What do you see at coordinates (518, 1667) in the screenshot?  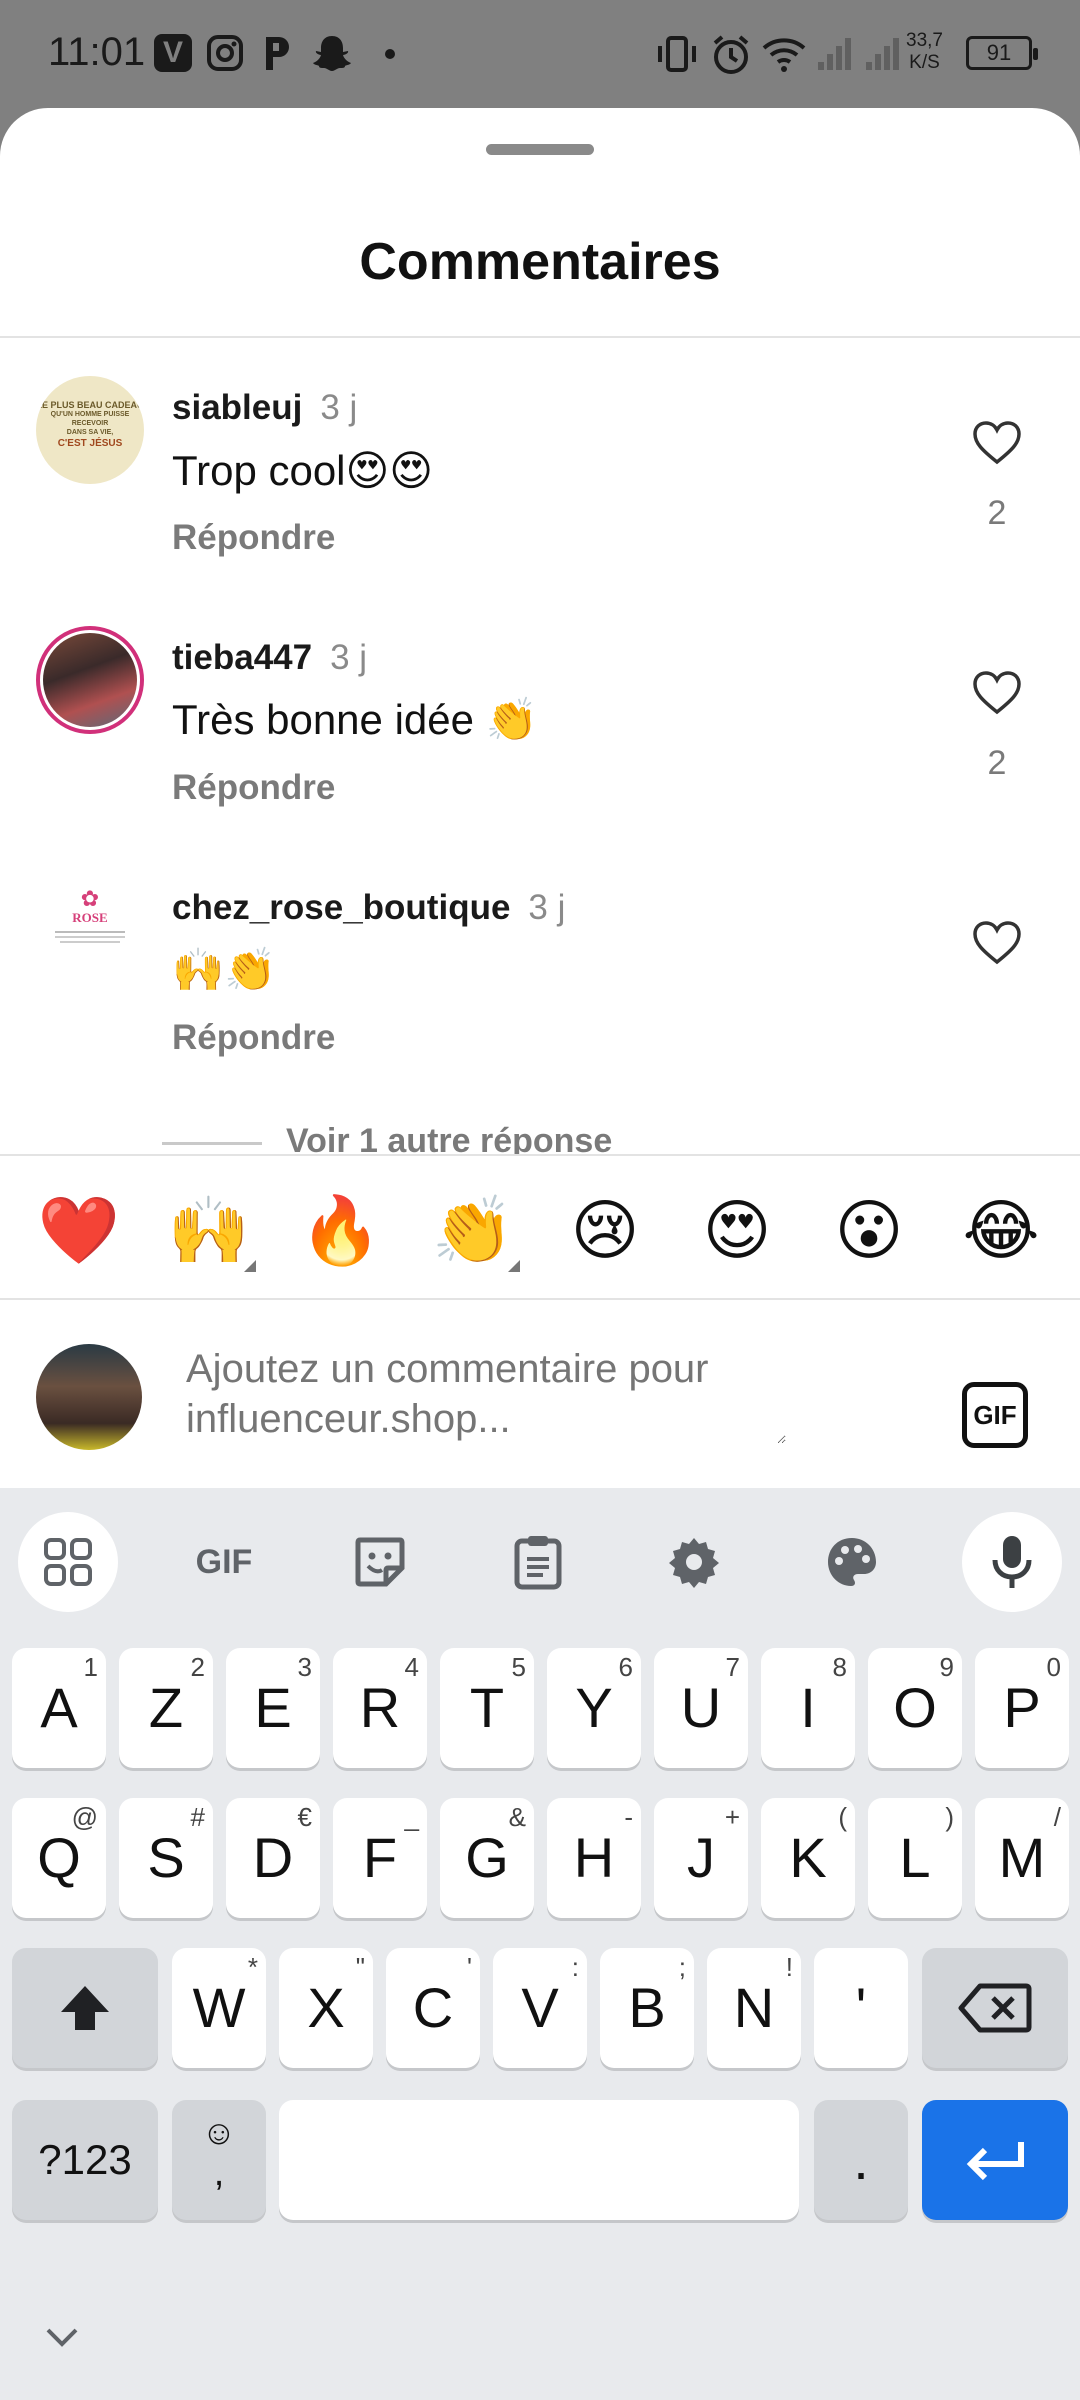 I see `key-hint: 5` at bounding box center [518, 1667].